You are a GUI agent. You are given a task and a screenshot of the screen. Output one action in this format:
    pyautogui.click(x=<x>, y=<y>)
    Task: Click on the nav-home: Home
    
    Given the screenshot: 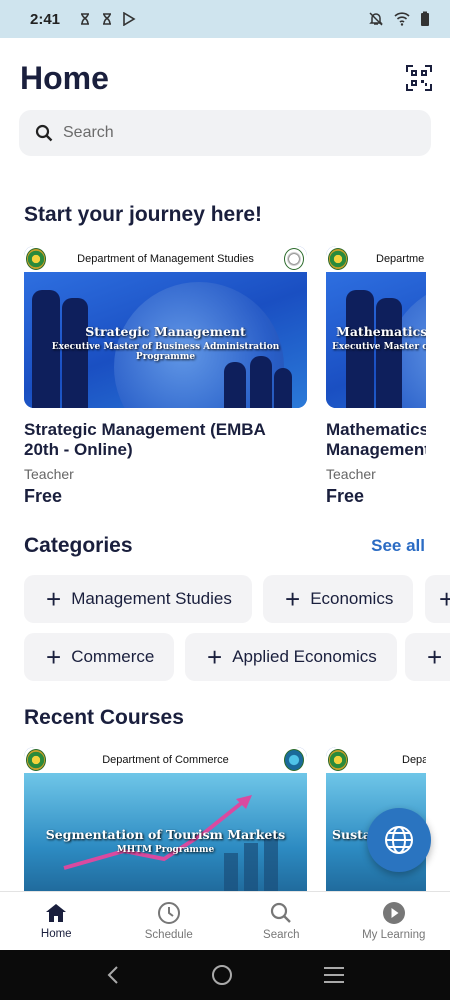 What is the action you would take?
    pyautogui.click(x=56, y=921)
    